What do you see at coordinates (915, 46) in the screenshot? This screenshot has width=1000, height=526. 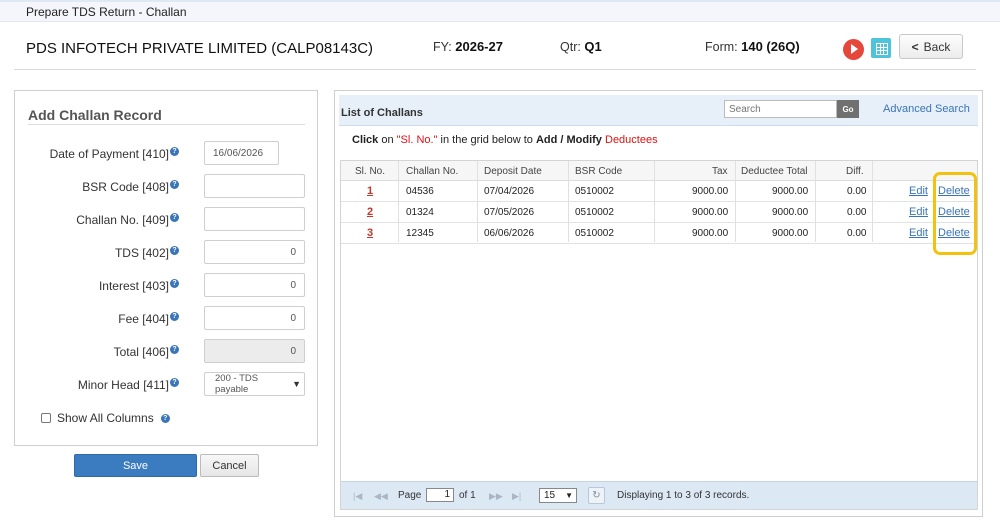 I see `chevron-left-icon: <` at bounding box center [915, 46].